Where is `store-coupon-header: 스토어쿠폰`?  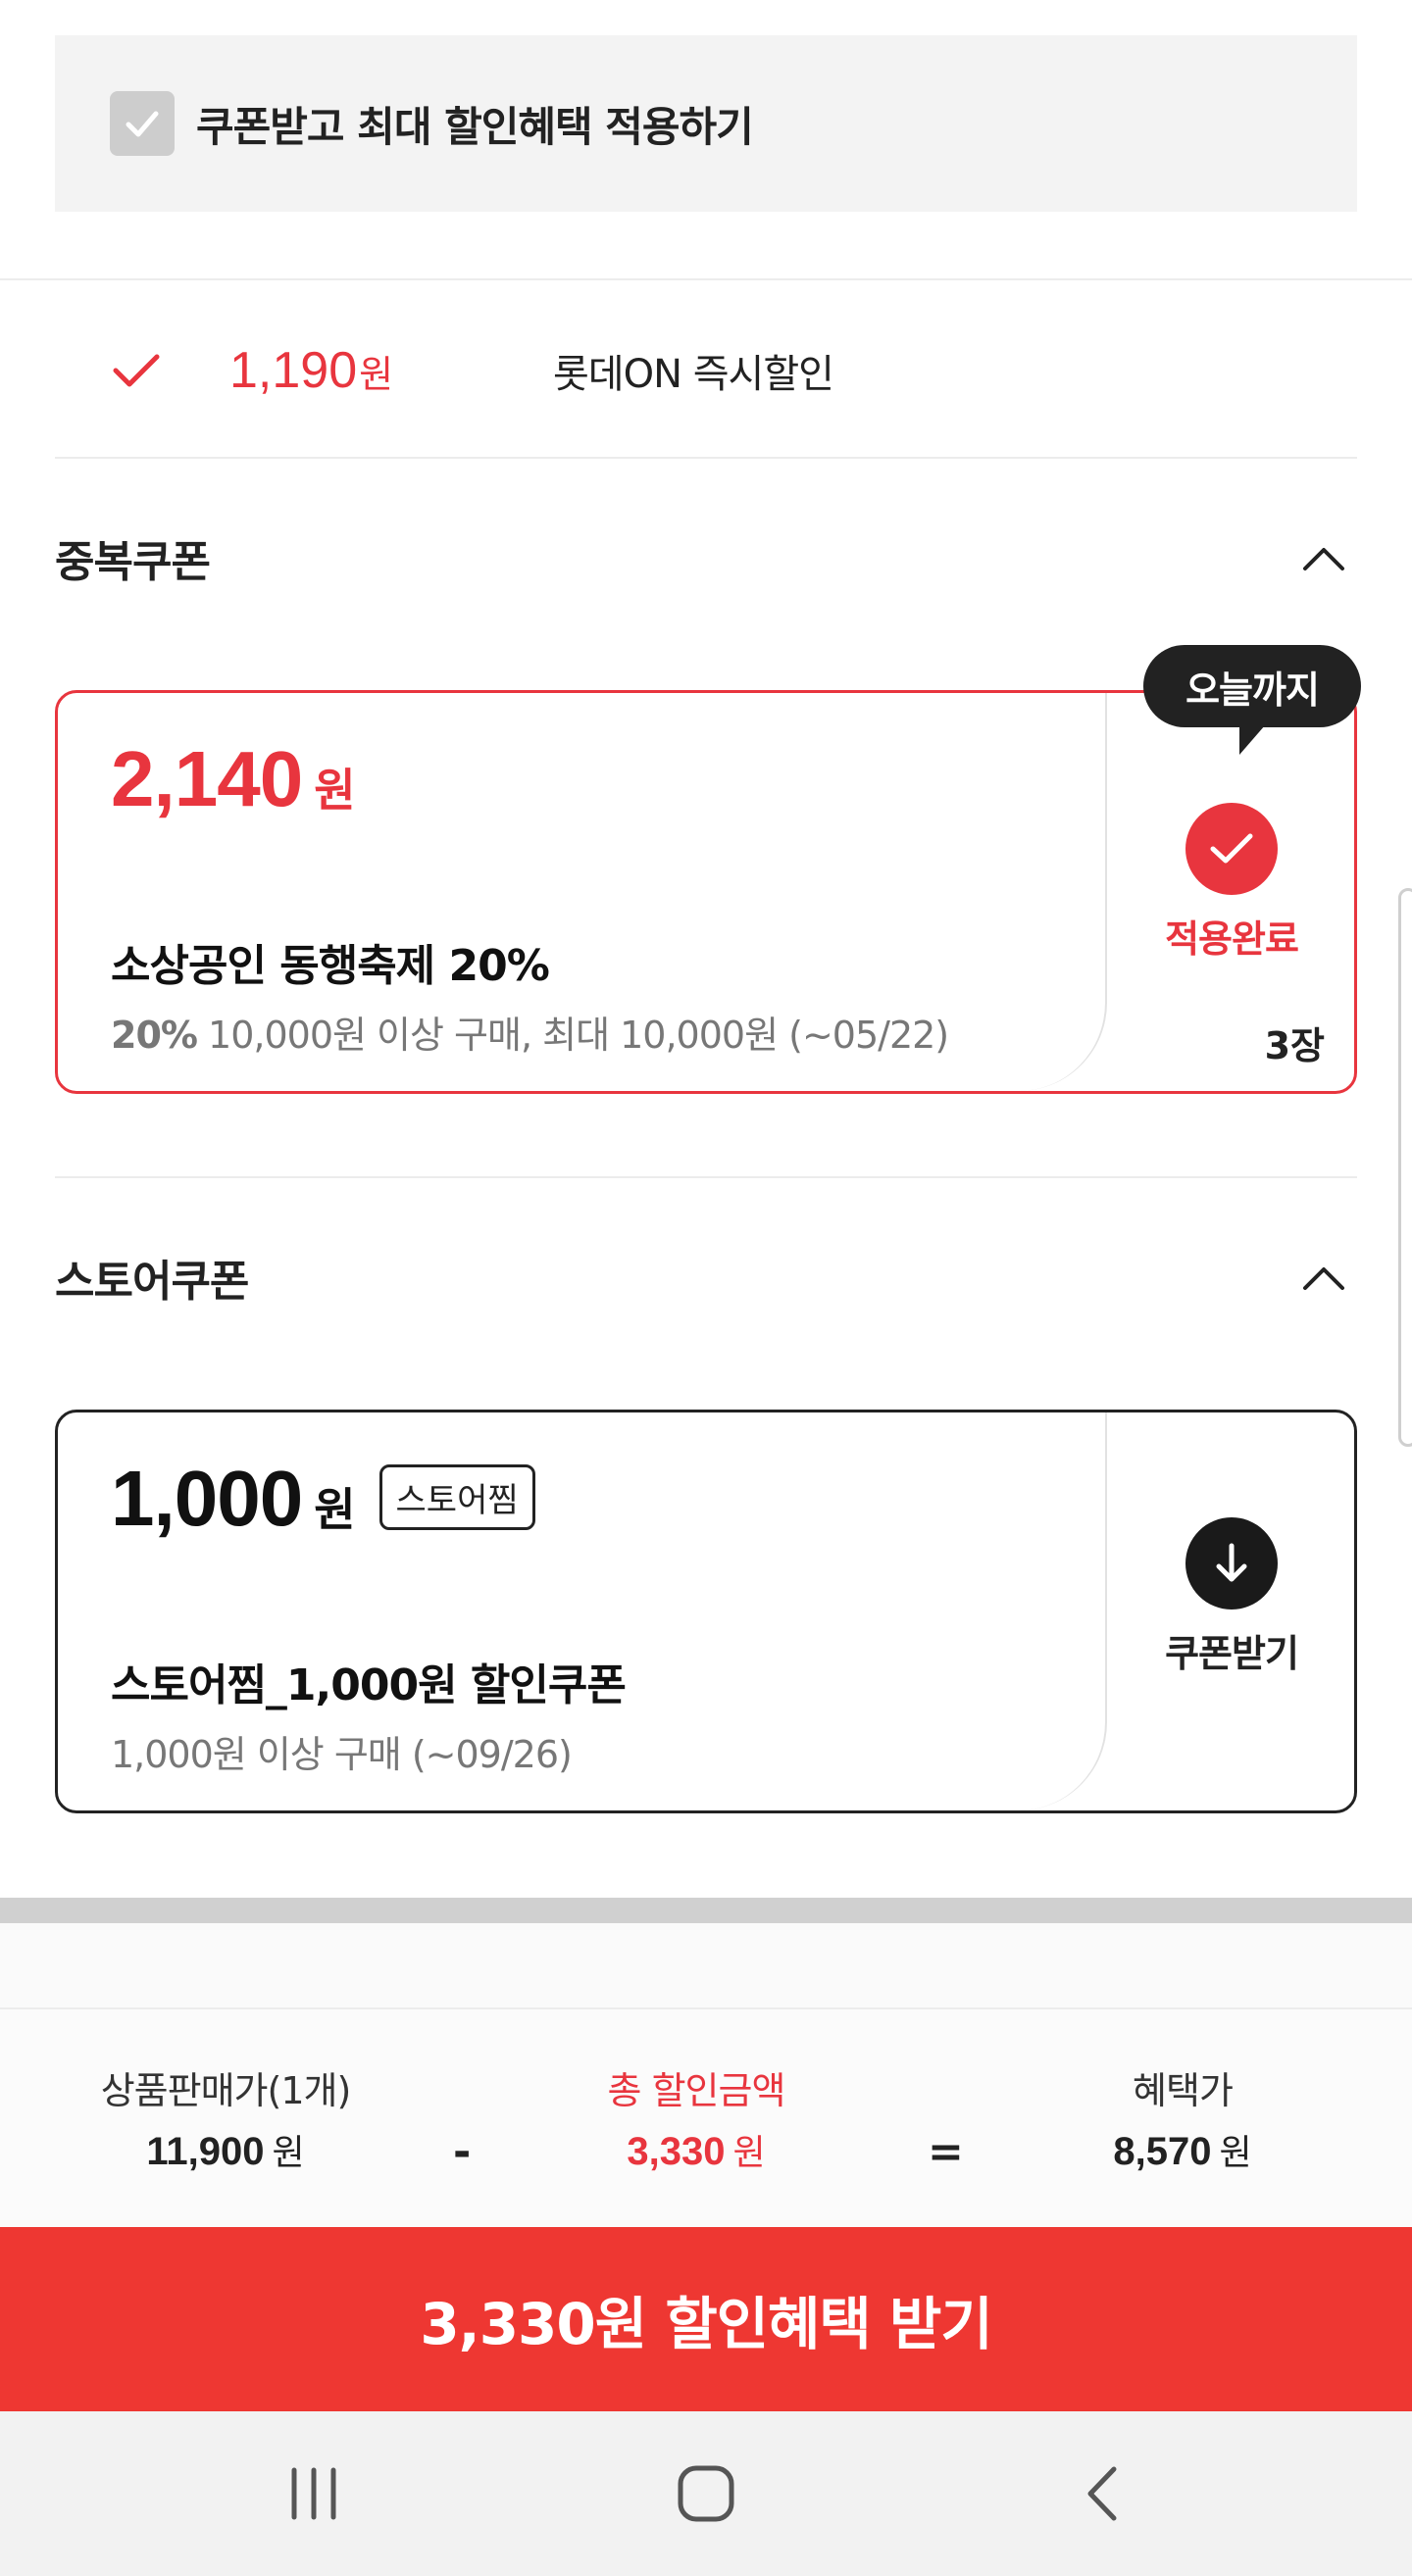 store-coupon-header: 스토어쿠폰 is located at coordinates (706, 1277).